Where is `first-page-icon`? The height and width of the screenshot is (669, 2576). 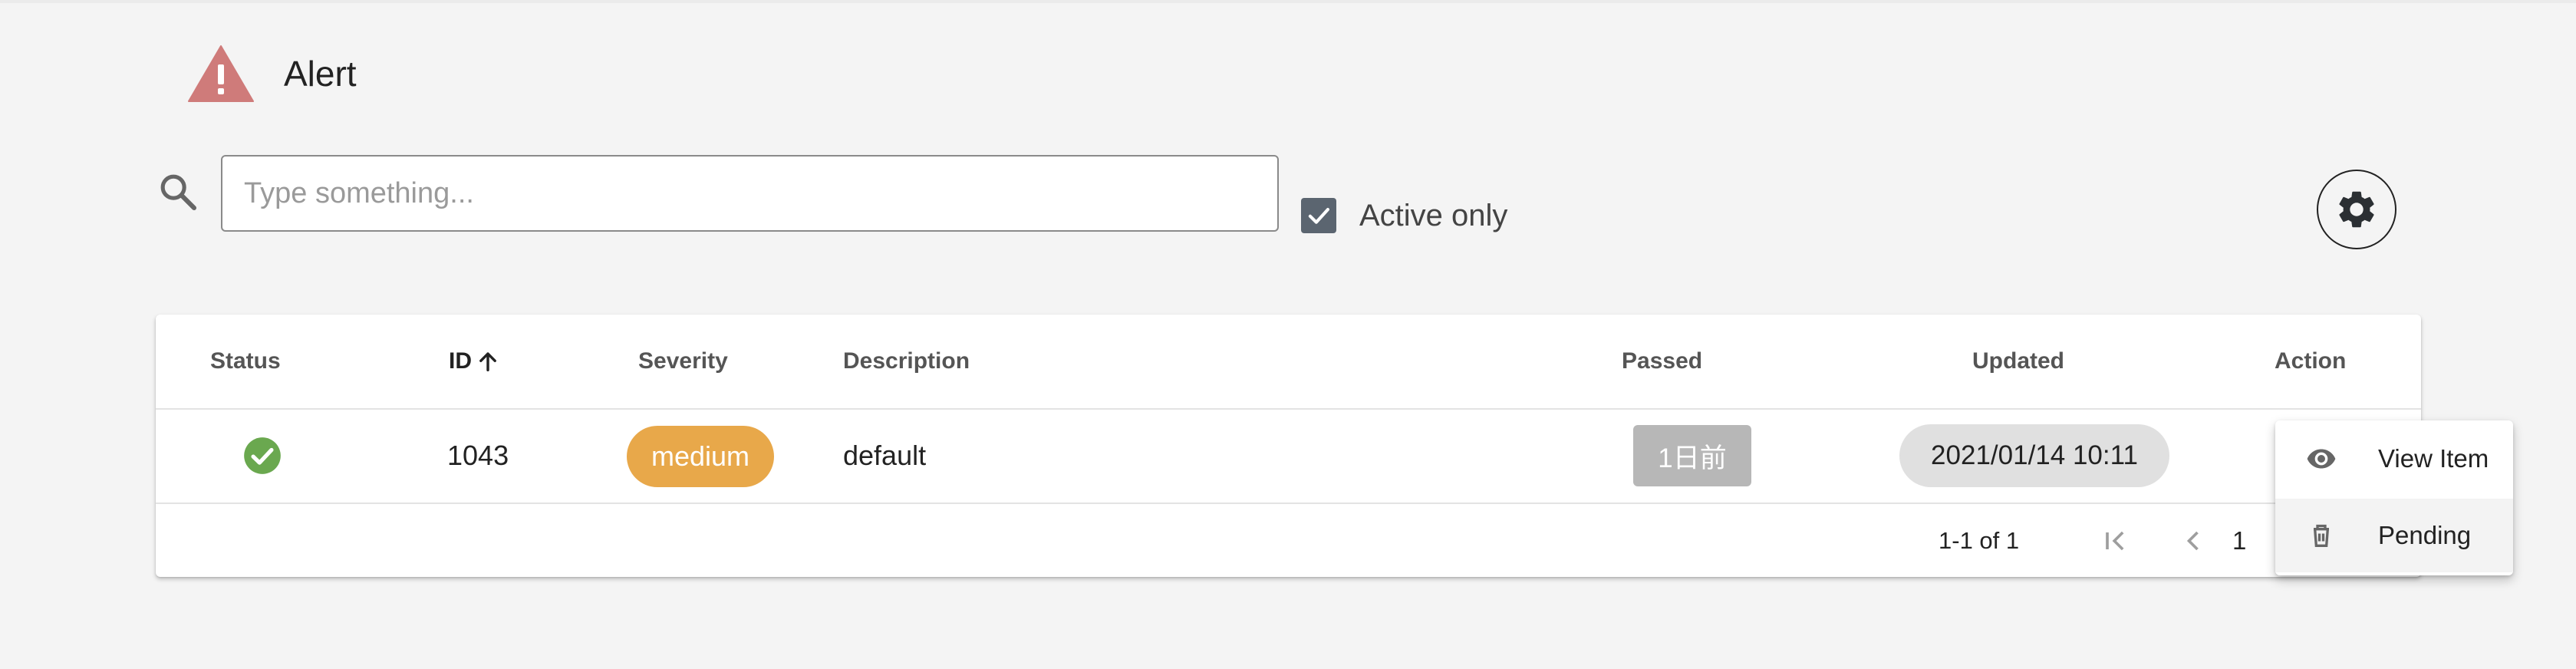
first-page-icon is located at coordinates (2115, 541).